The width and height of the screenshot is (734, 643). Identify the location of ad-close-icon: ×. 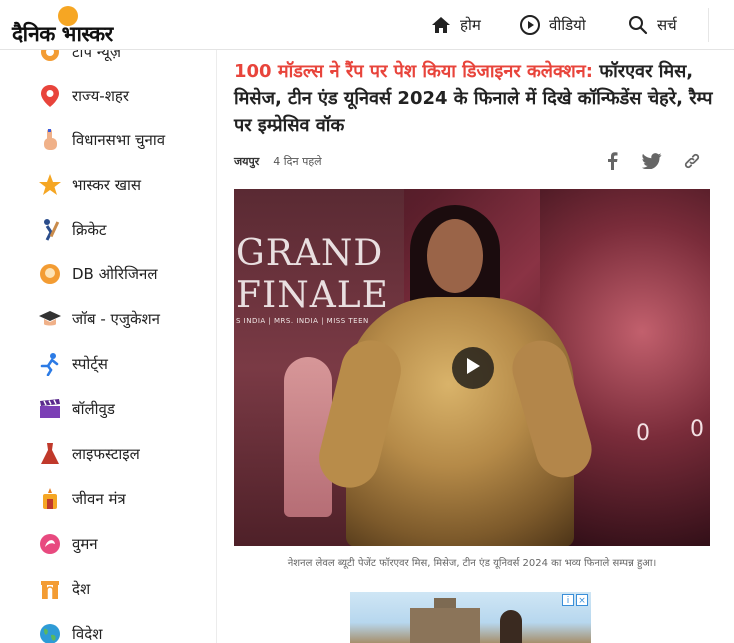
(582, 600).